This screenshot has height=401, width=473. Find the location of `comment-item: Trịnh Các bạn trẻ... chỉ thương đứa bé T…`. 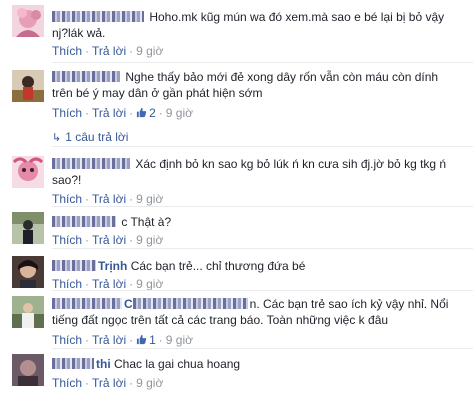

comment-item: Trịnh Các bạn trẻ... chỉ thương đứa bé T… is located at coordinates (236, 271).